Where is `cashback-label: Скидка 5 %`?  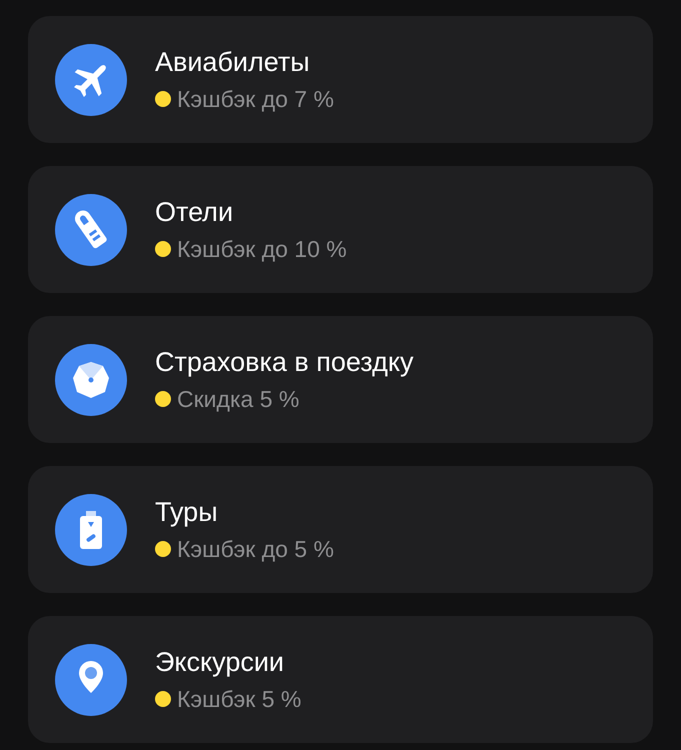
cashback-label: Скидка 5 % is located at coordinates (238, 399).